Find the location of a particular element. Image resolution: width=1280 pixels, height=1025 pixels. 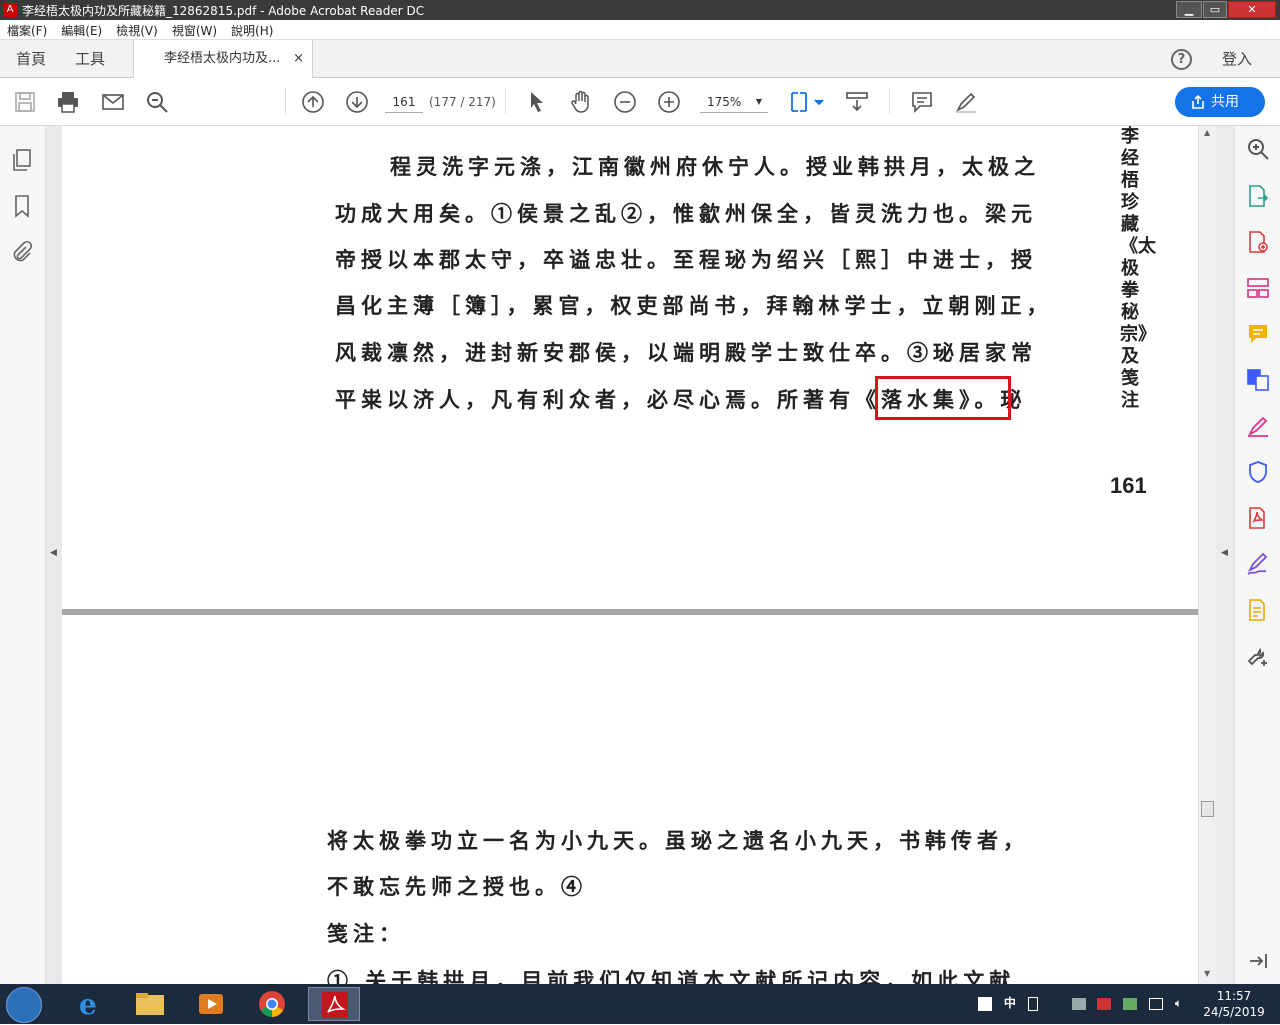

zoom-select: 175% ▼ is located at coordinates (734, 102).